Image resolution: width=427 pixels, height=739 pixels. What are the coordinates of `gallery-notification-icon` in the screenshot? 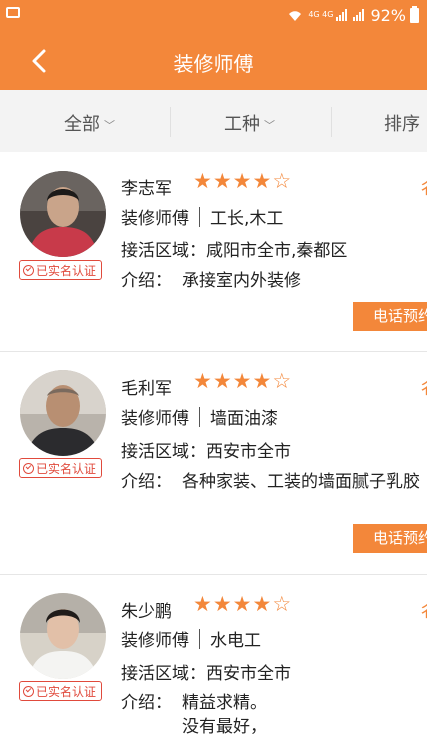 It's located at (13, 12).